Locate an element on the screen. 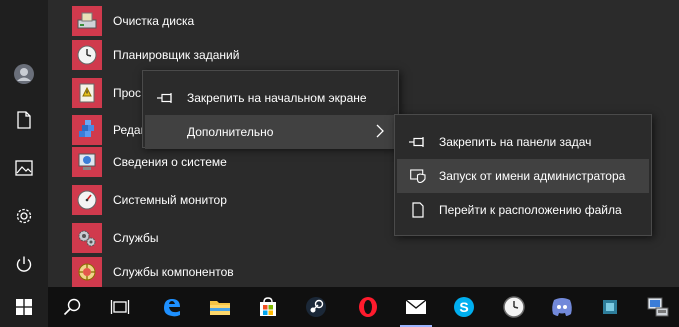  menu-item-label: Запуск от имени администратора is located at coordinates (532, 176).